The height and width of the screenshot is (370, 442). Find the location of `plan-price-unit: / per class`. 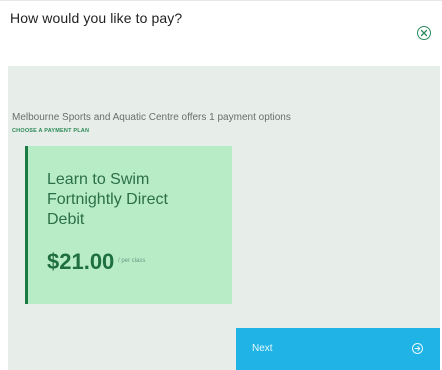

plan-price-unit: / per class is located at coordinates (132, 261).